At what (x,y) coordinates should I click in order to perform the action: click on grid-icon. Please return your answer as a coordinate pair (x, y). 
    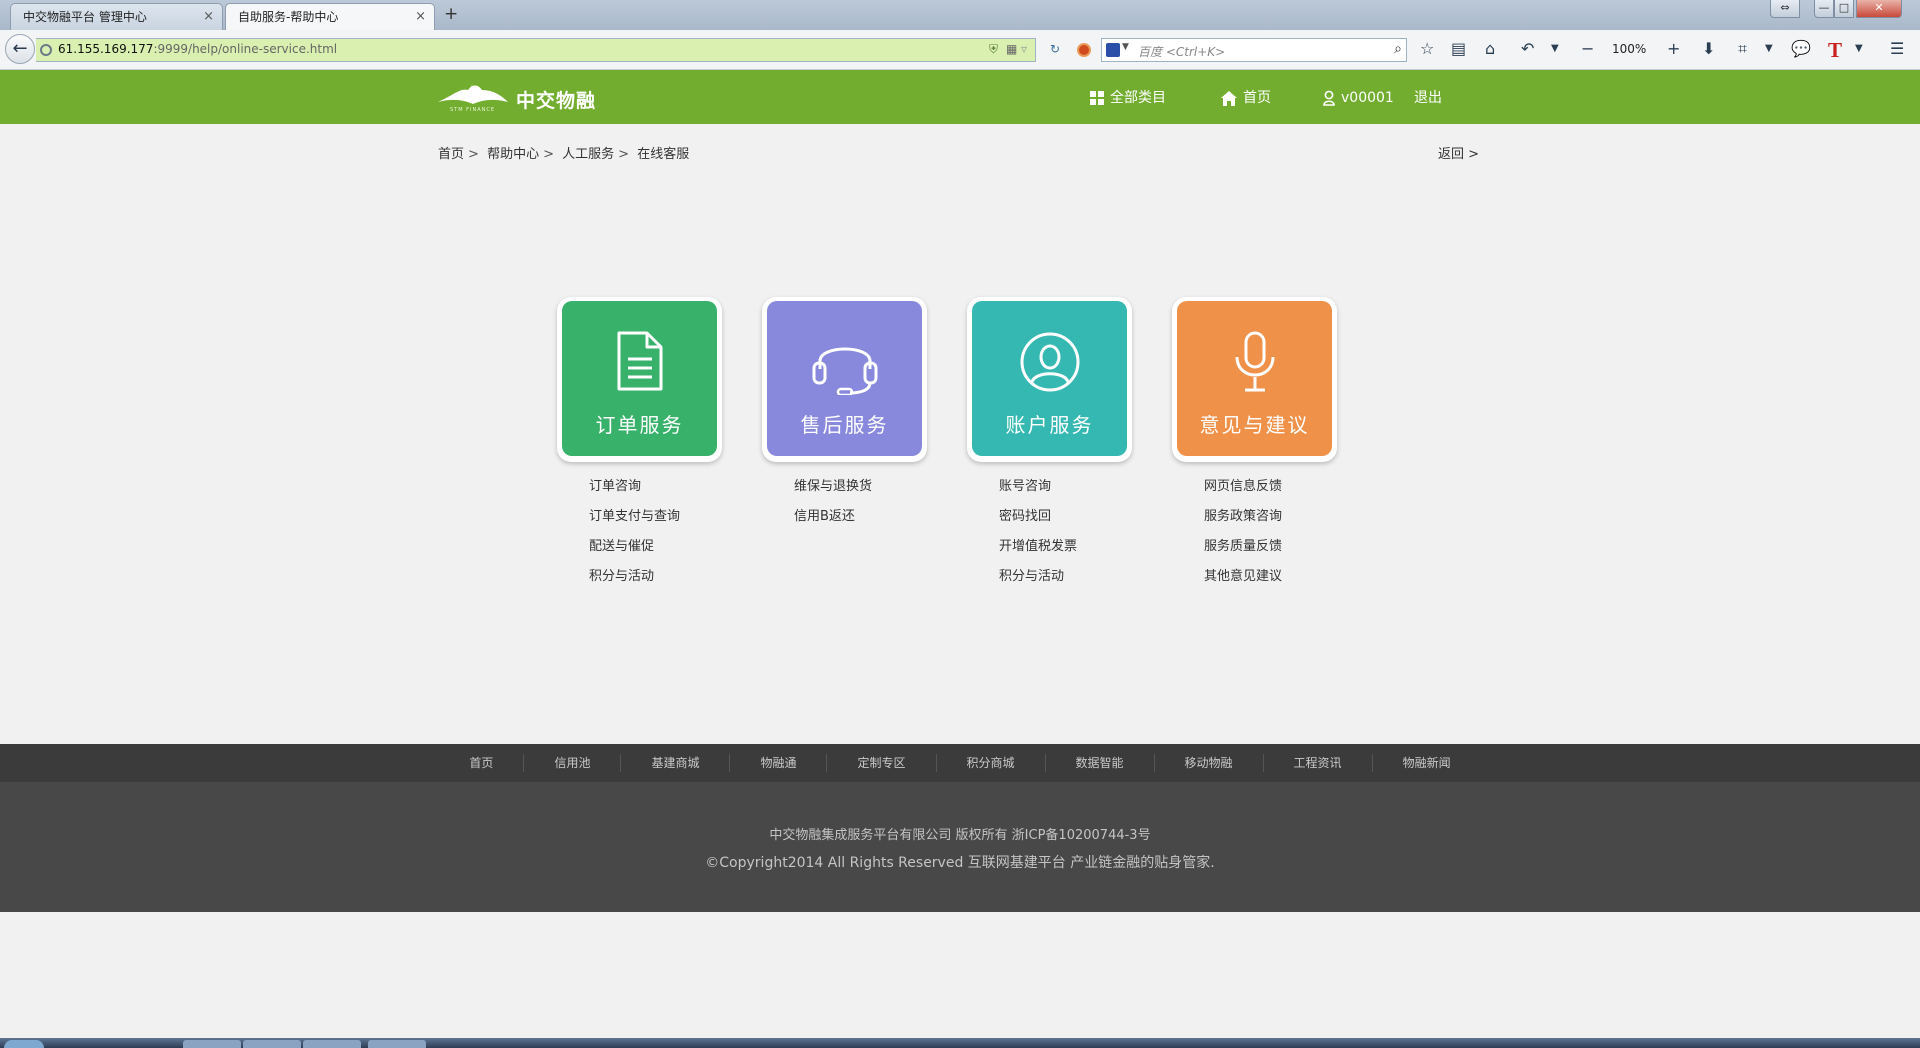
    Looking at the image, I should click on (1097, 98).